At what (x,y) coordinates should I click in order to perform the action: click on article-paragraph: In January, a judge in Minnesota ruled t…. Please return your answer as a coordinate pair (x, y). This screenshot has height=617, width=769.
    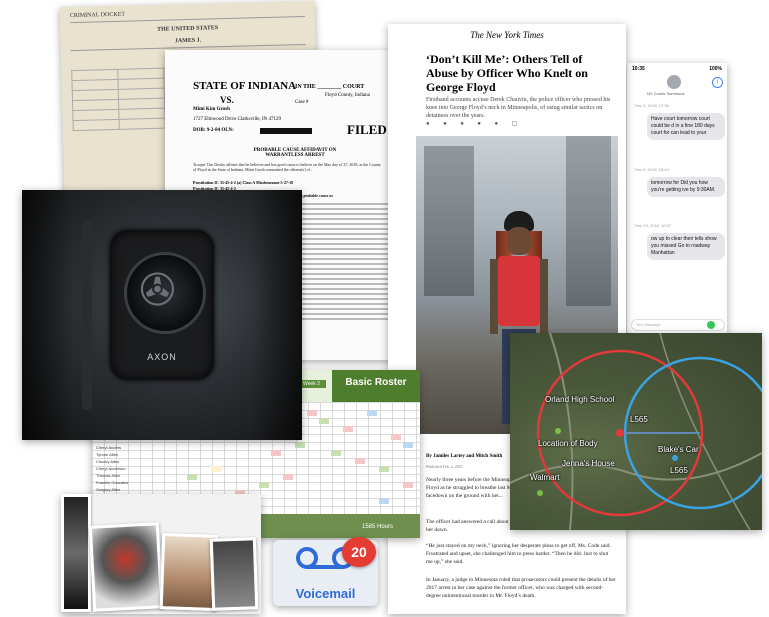
    Looking at the image, I should click on (521, 588).